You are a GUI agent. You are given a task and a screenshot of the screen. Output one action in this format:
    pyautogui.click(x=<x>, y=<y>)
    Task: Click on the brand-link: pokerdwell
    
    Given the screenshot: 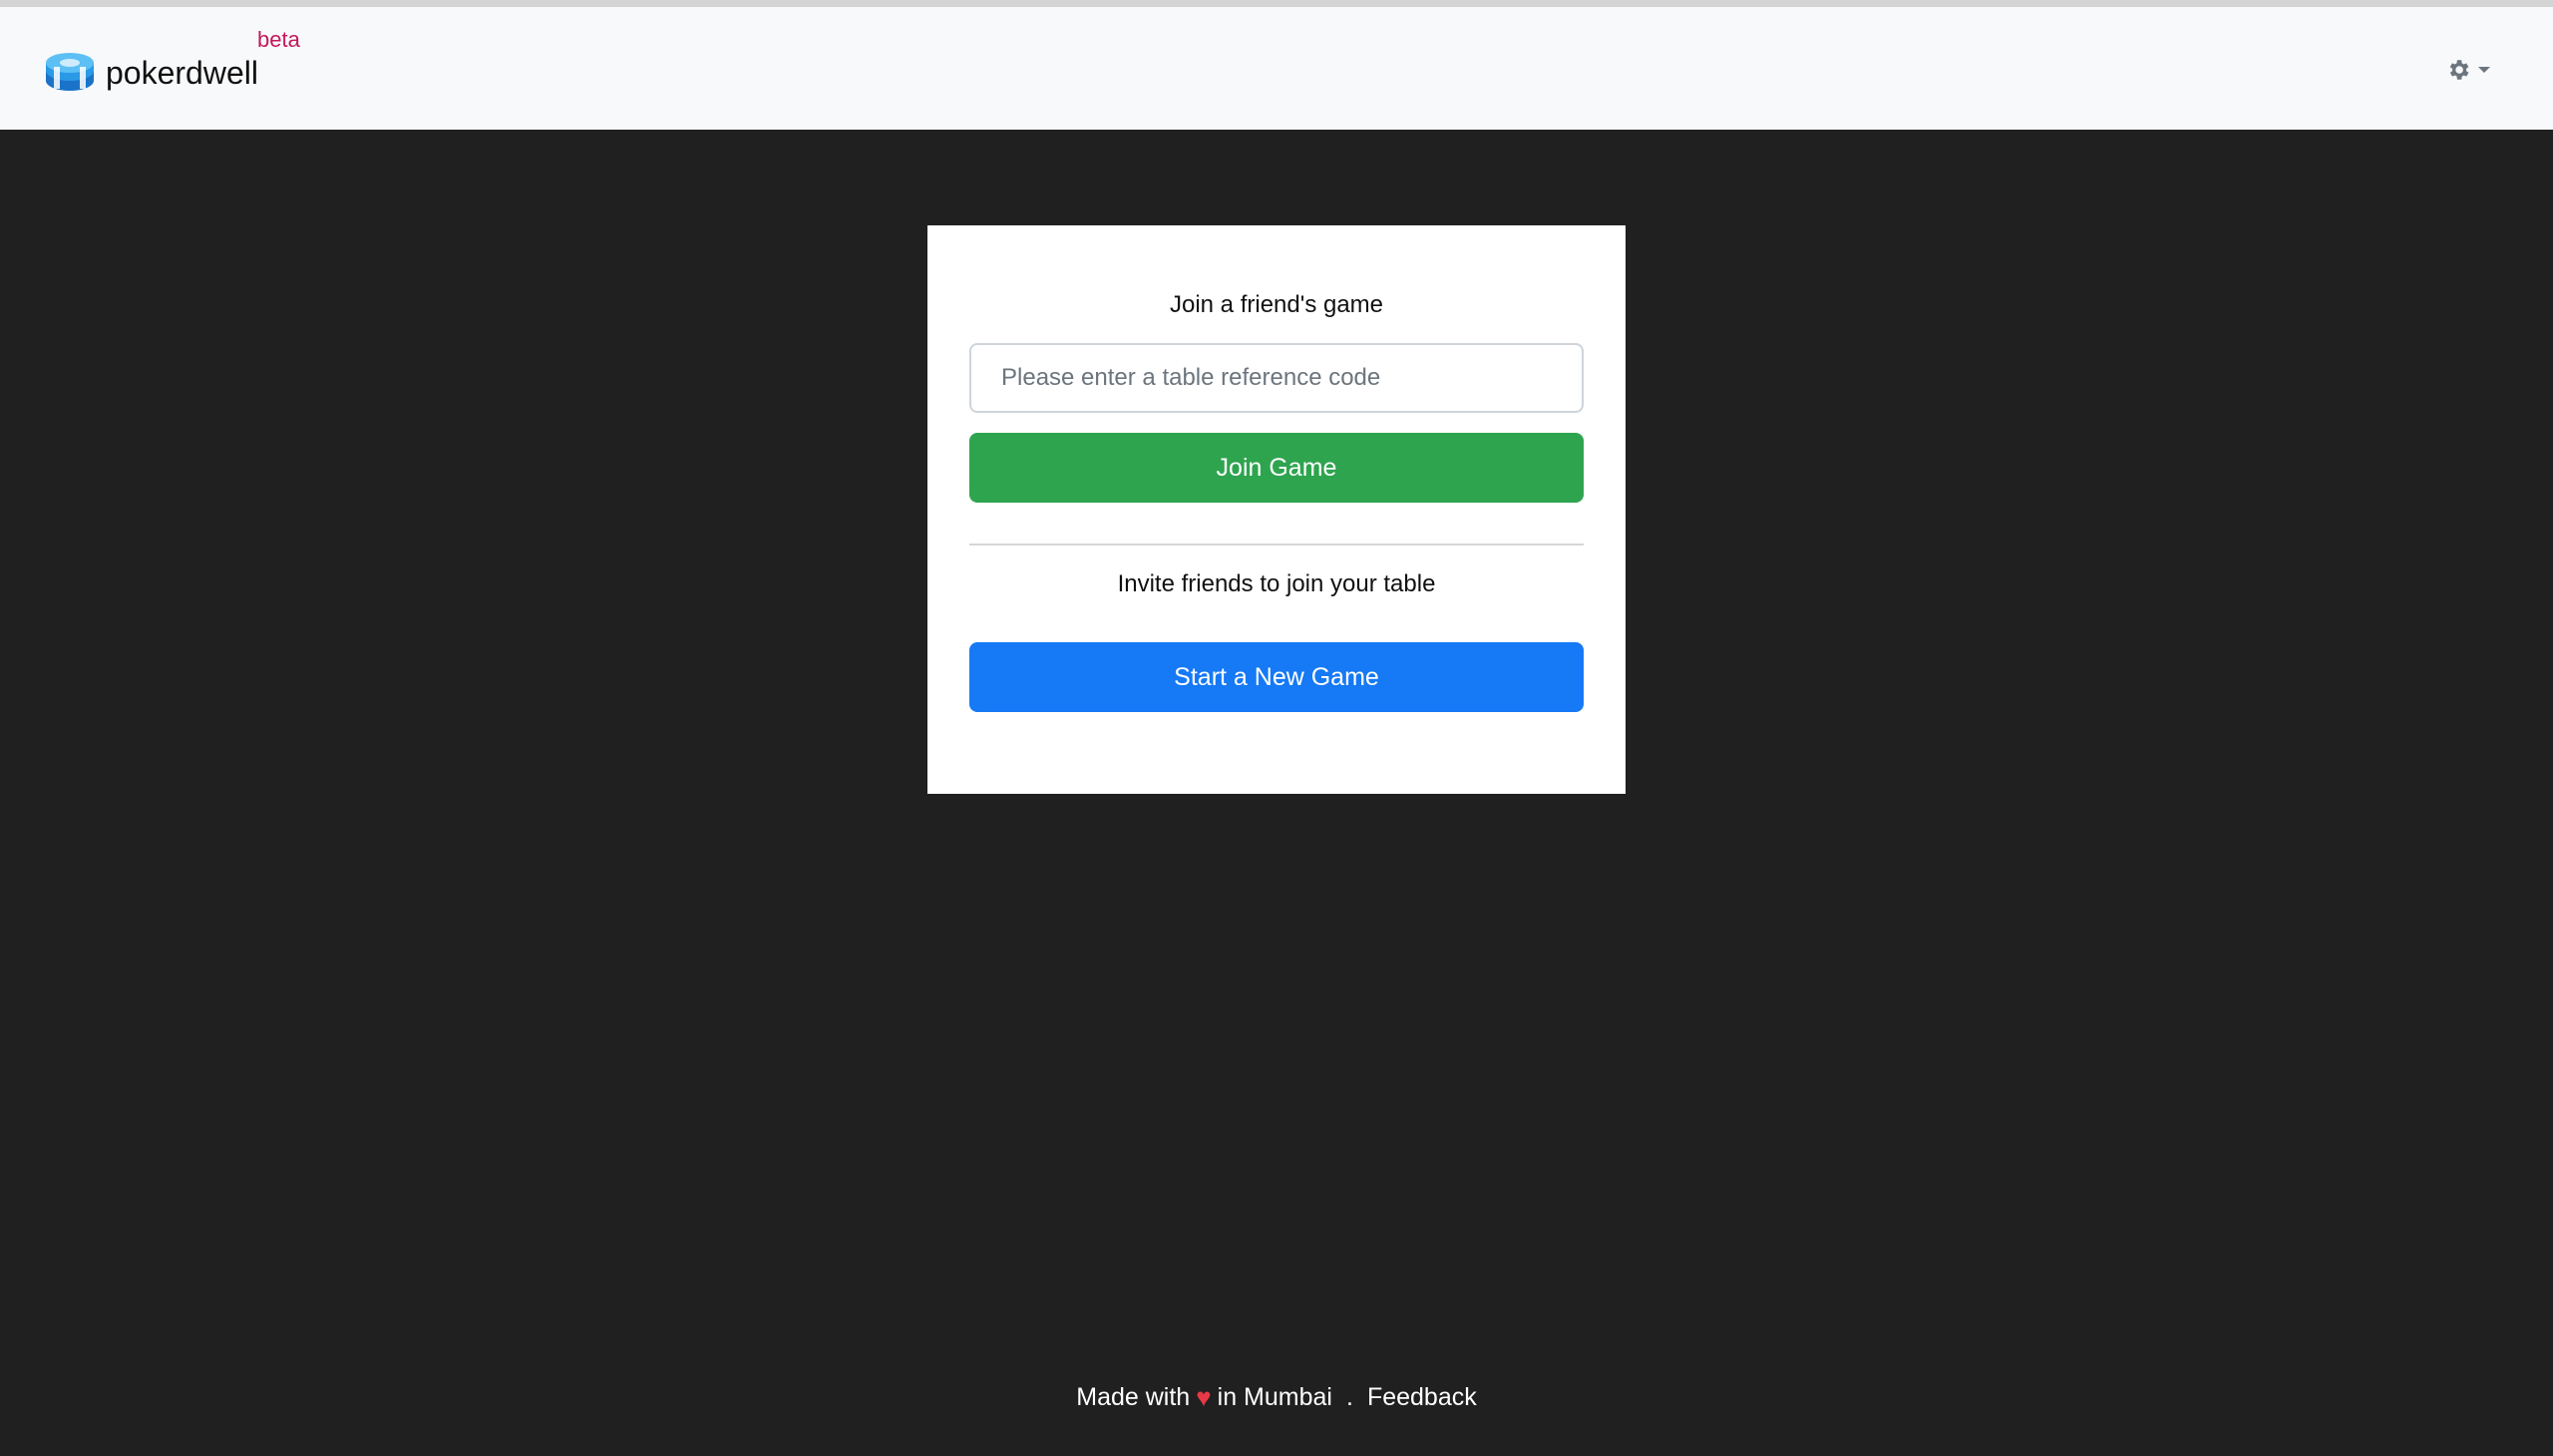 What is the action you would take?
    pyautogui.click(x=151, y=73)
    